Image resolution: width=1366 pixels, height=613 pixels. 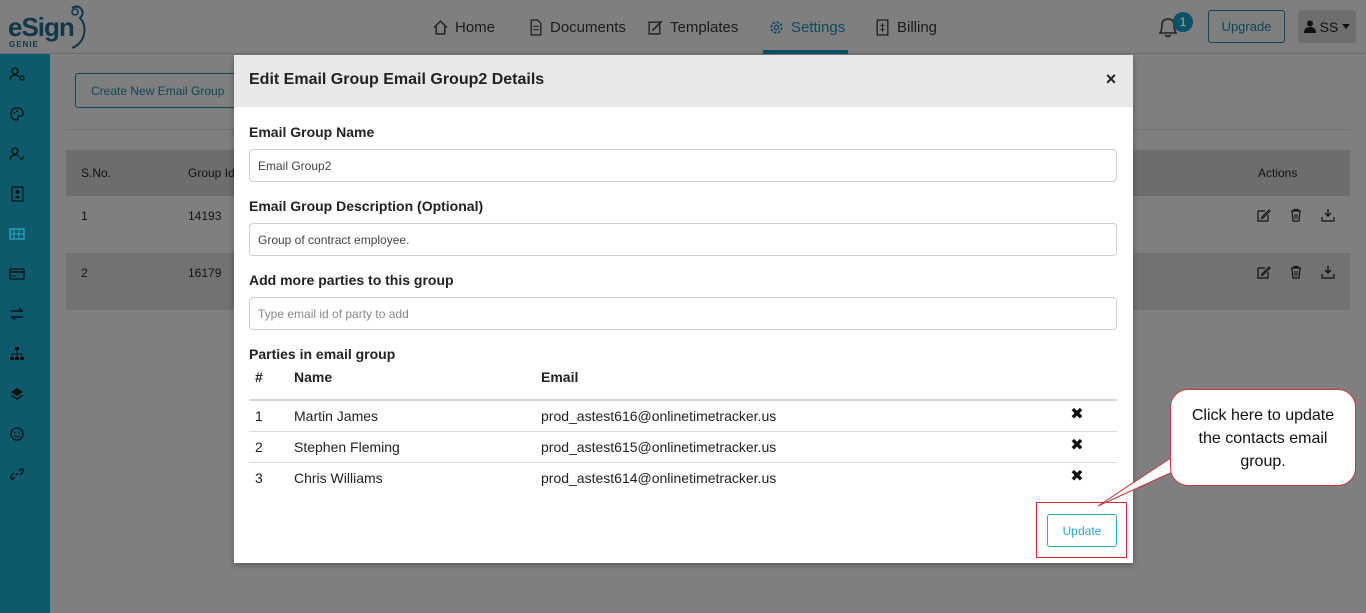 I want to click on create-email-group-button: Create New Email Group, so click(x=160, y=90).